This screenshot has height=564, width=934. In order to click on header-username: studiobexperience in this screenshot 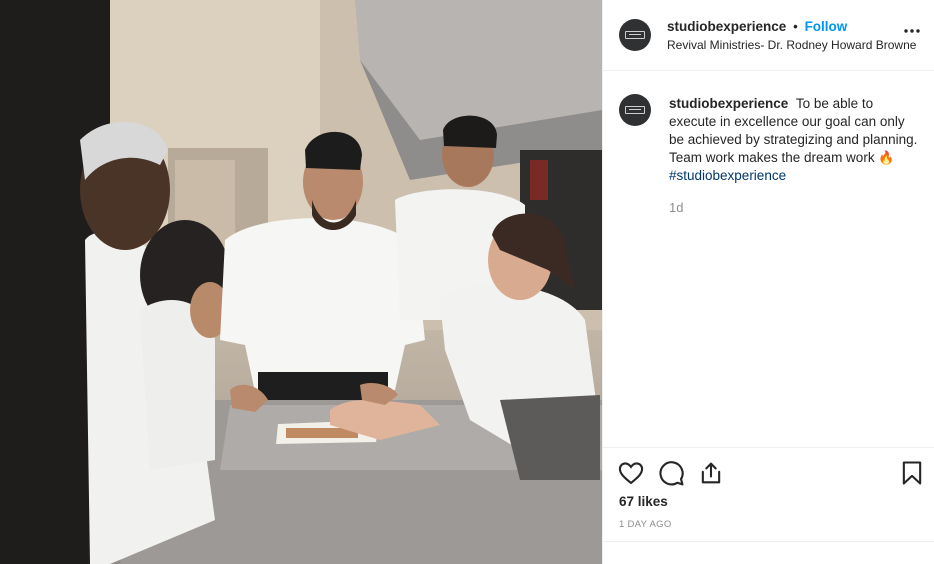, I will do `click(726, 26)`.